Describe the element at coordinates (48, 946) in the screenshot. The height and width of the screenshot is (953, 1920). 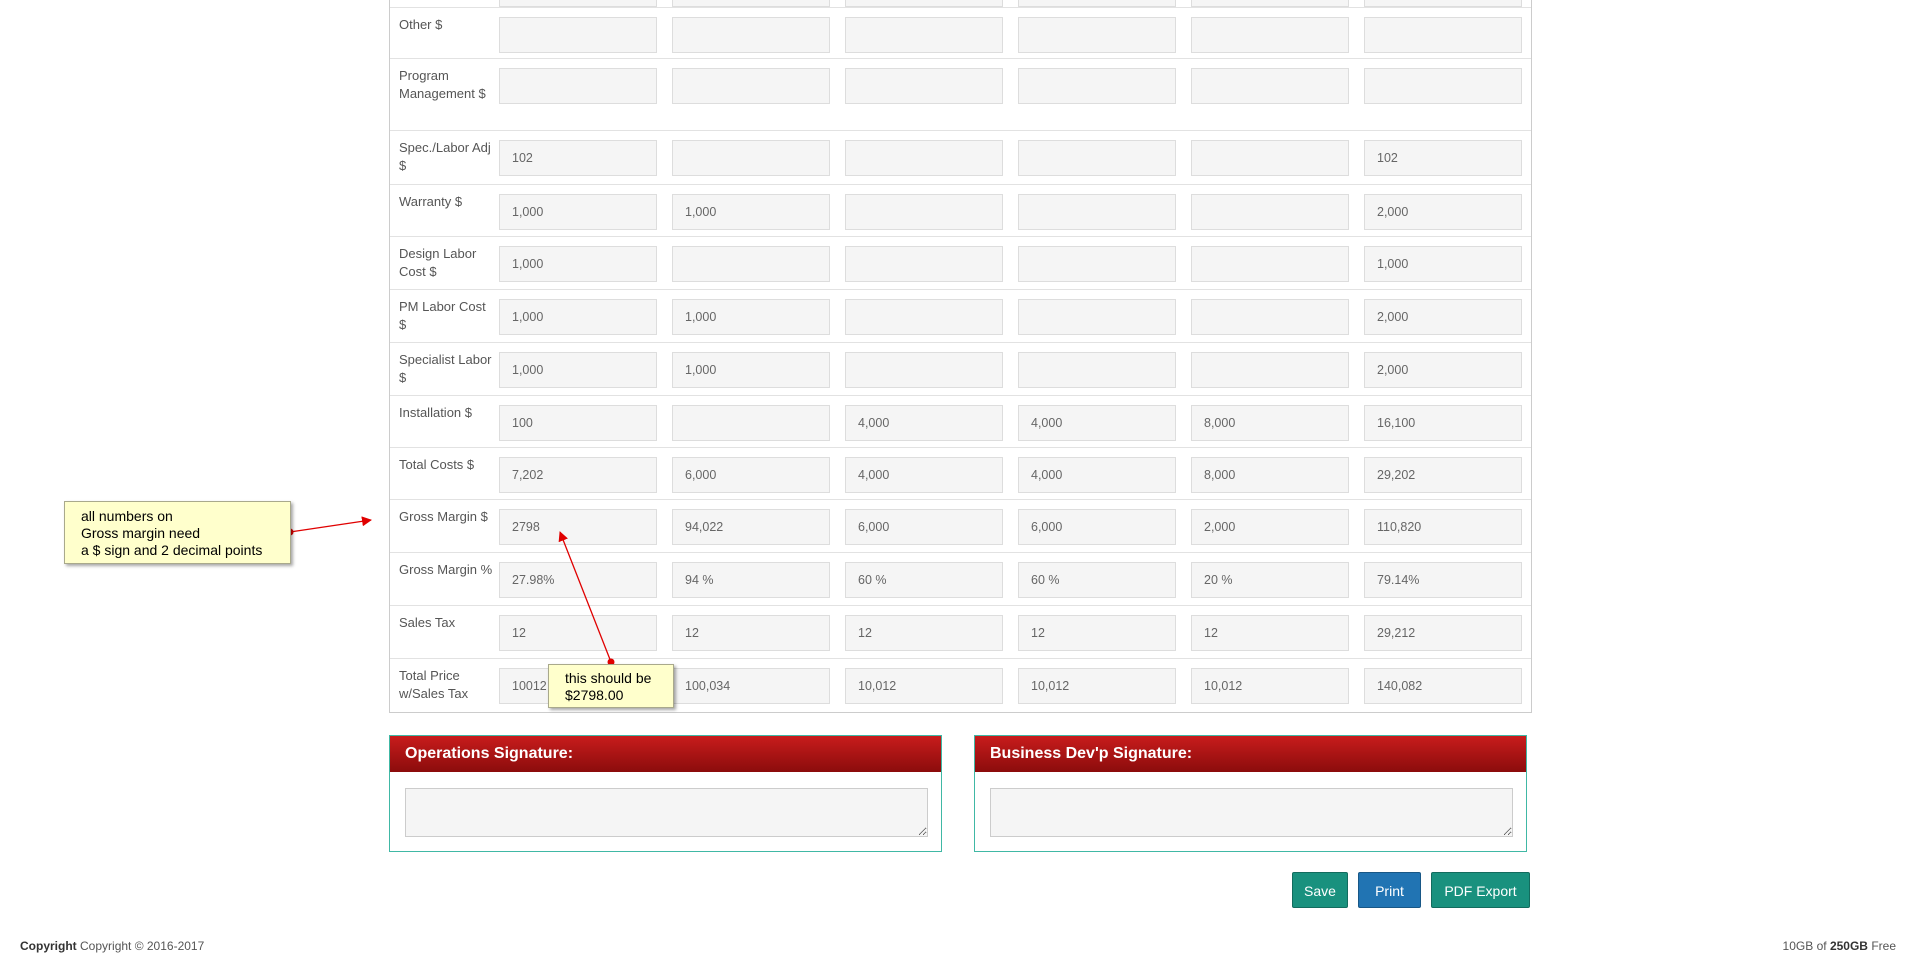
I see `footer-copyright-label: Copyright` at that location.